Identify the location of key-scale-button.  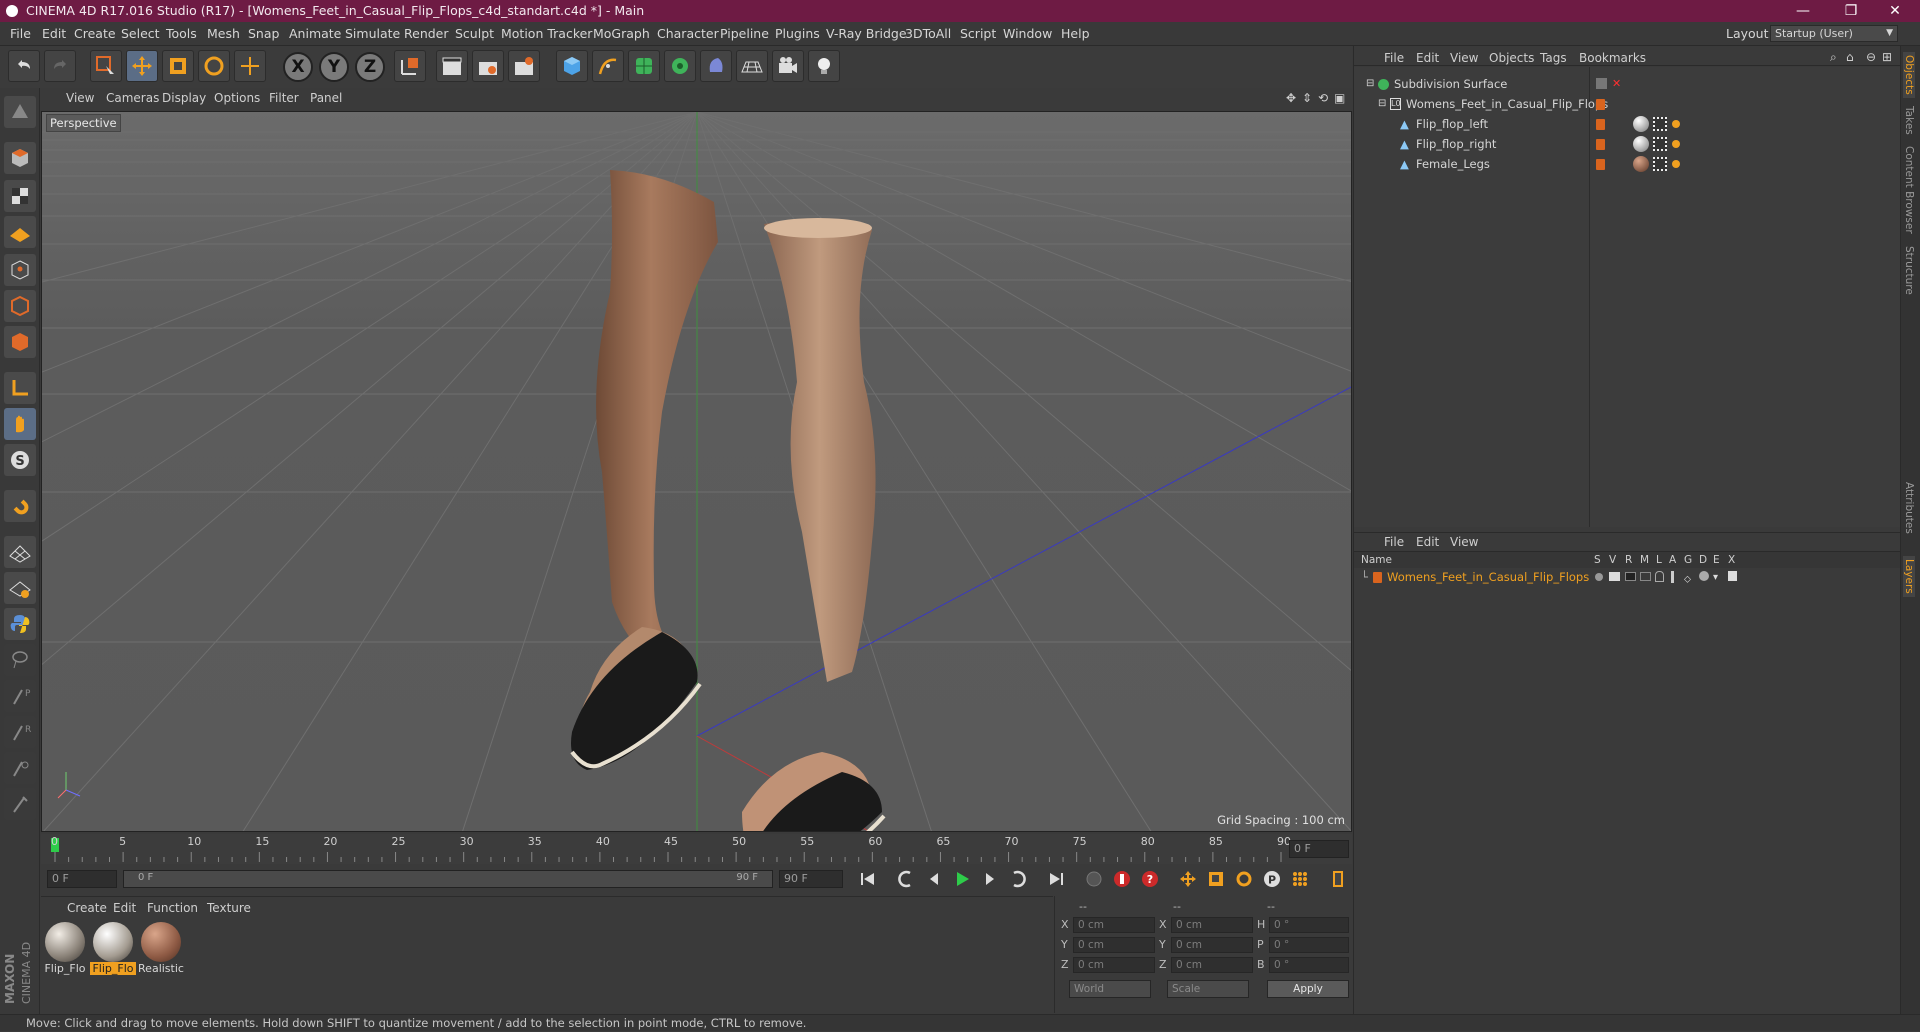
(1216, 879).